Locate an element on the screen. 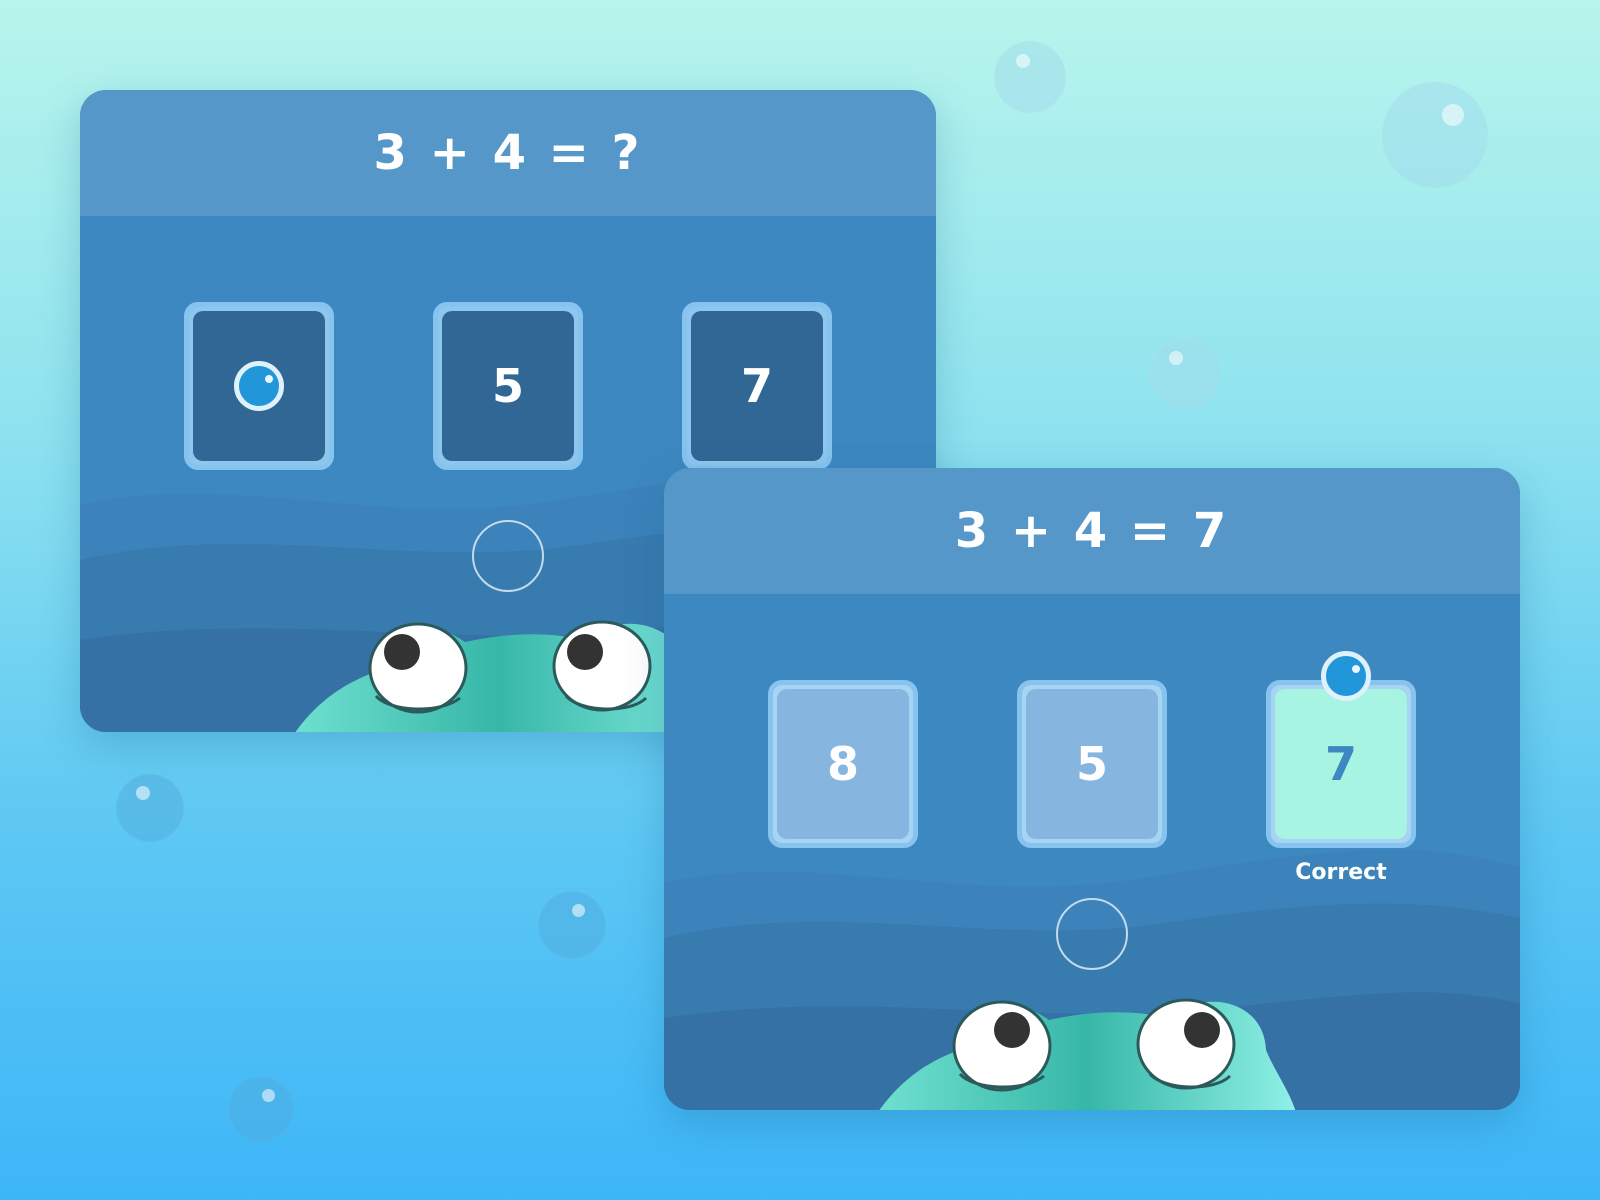 The image size is (1600, 1200). answer-tile-empty is located at coordinates (259, 386).